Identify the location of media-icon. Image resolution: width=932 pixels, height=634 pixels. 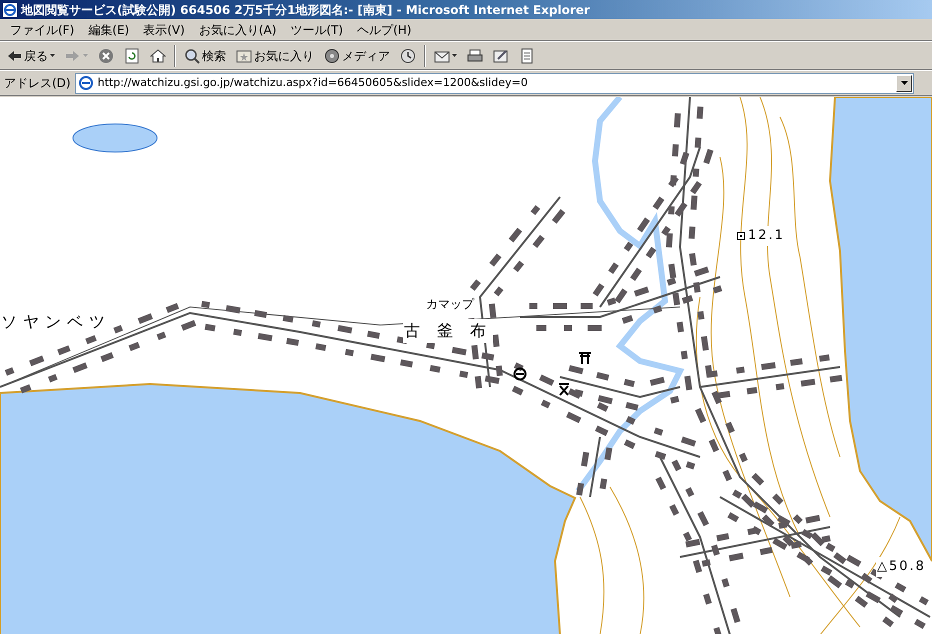
(332, 56).